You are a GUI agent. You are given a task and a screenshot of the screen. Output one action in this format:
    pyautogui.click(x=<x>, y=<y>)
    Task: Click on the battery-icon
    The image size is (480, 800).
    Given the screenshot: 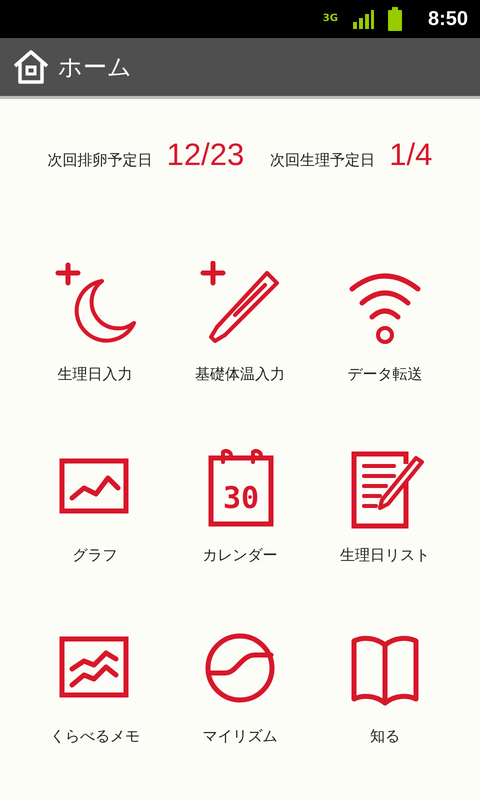 What is the action you would take?
    pyautogui.click(x=395, y=19)
    